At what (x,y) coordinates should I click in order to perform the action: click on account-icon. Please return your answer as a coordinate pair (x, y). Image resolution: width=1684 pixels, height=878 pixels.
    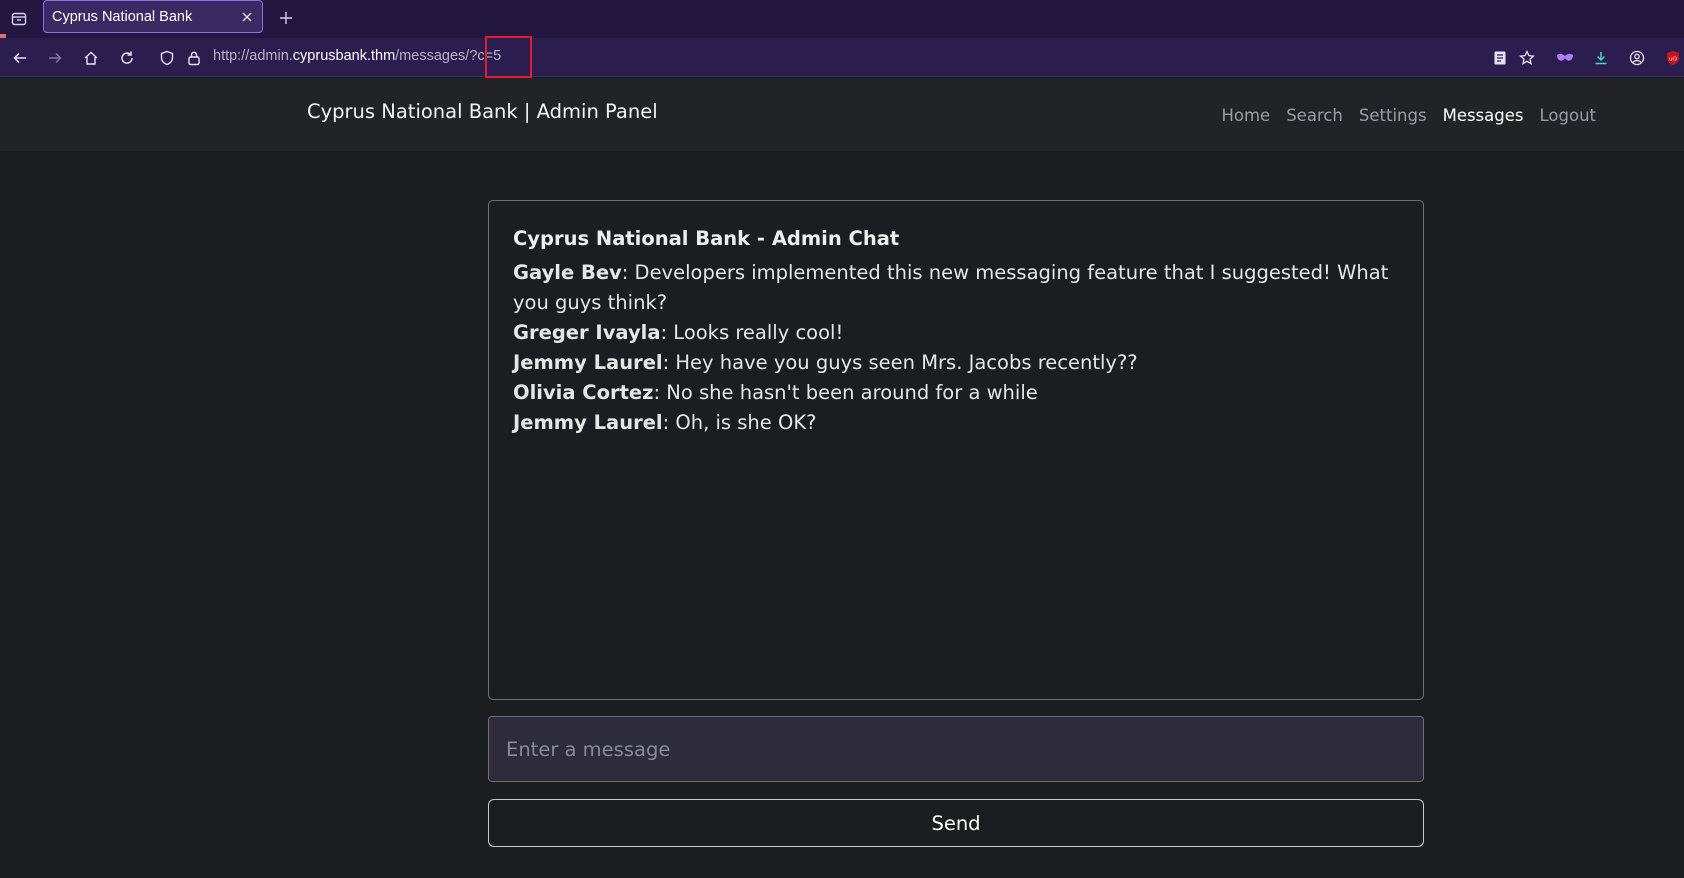
    Looking at the image, I should click on (1637, 58).